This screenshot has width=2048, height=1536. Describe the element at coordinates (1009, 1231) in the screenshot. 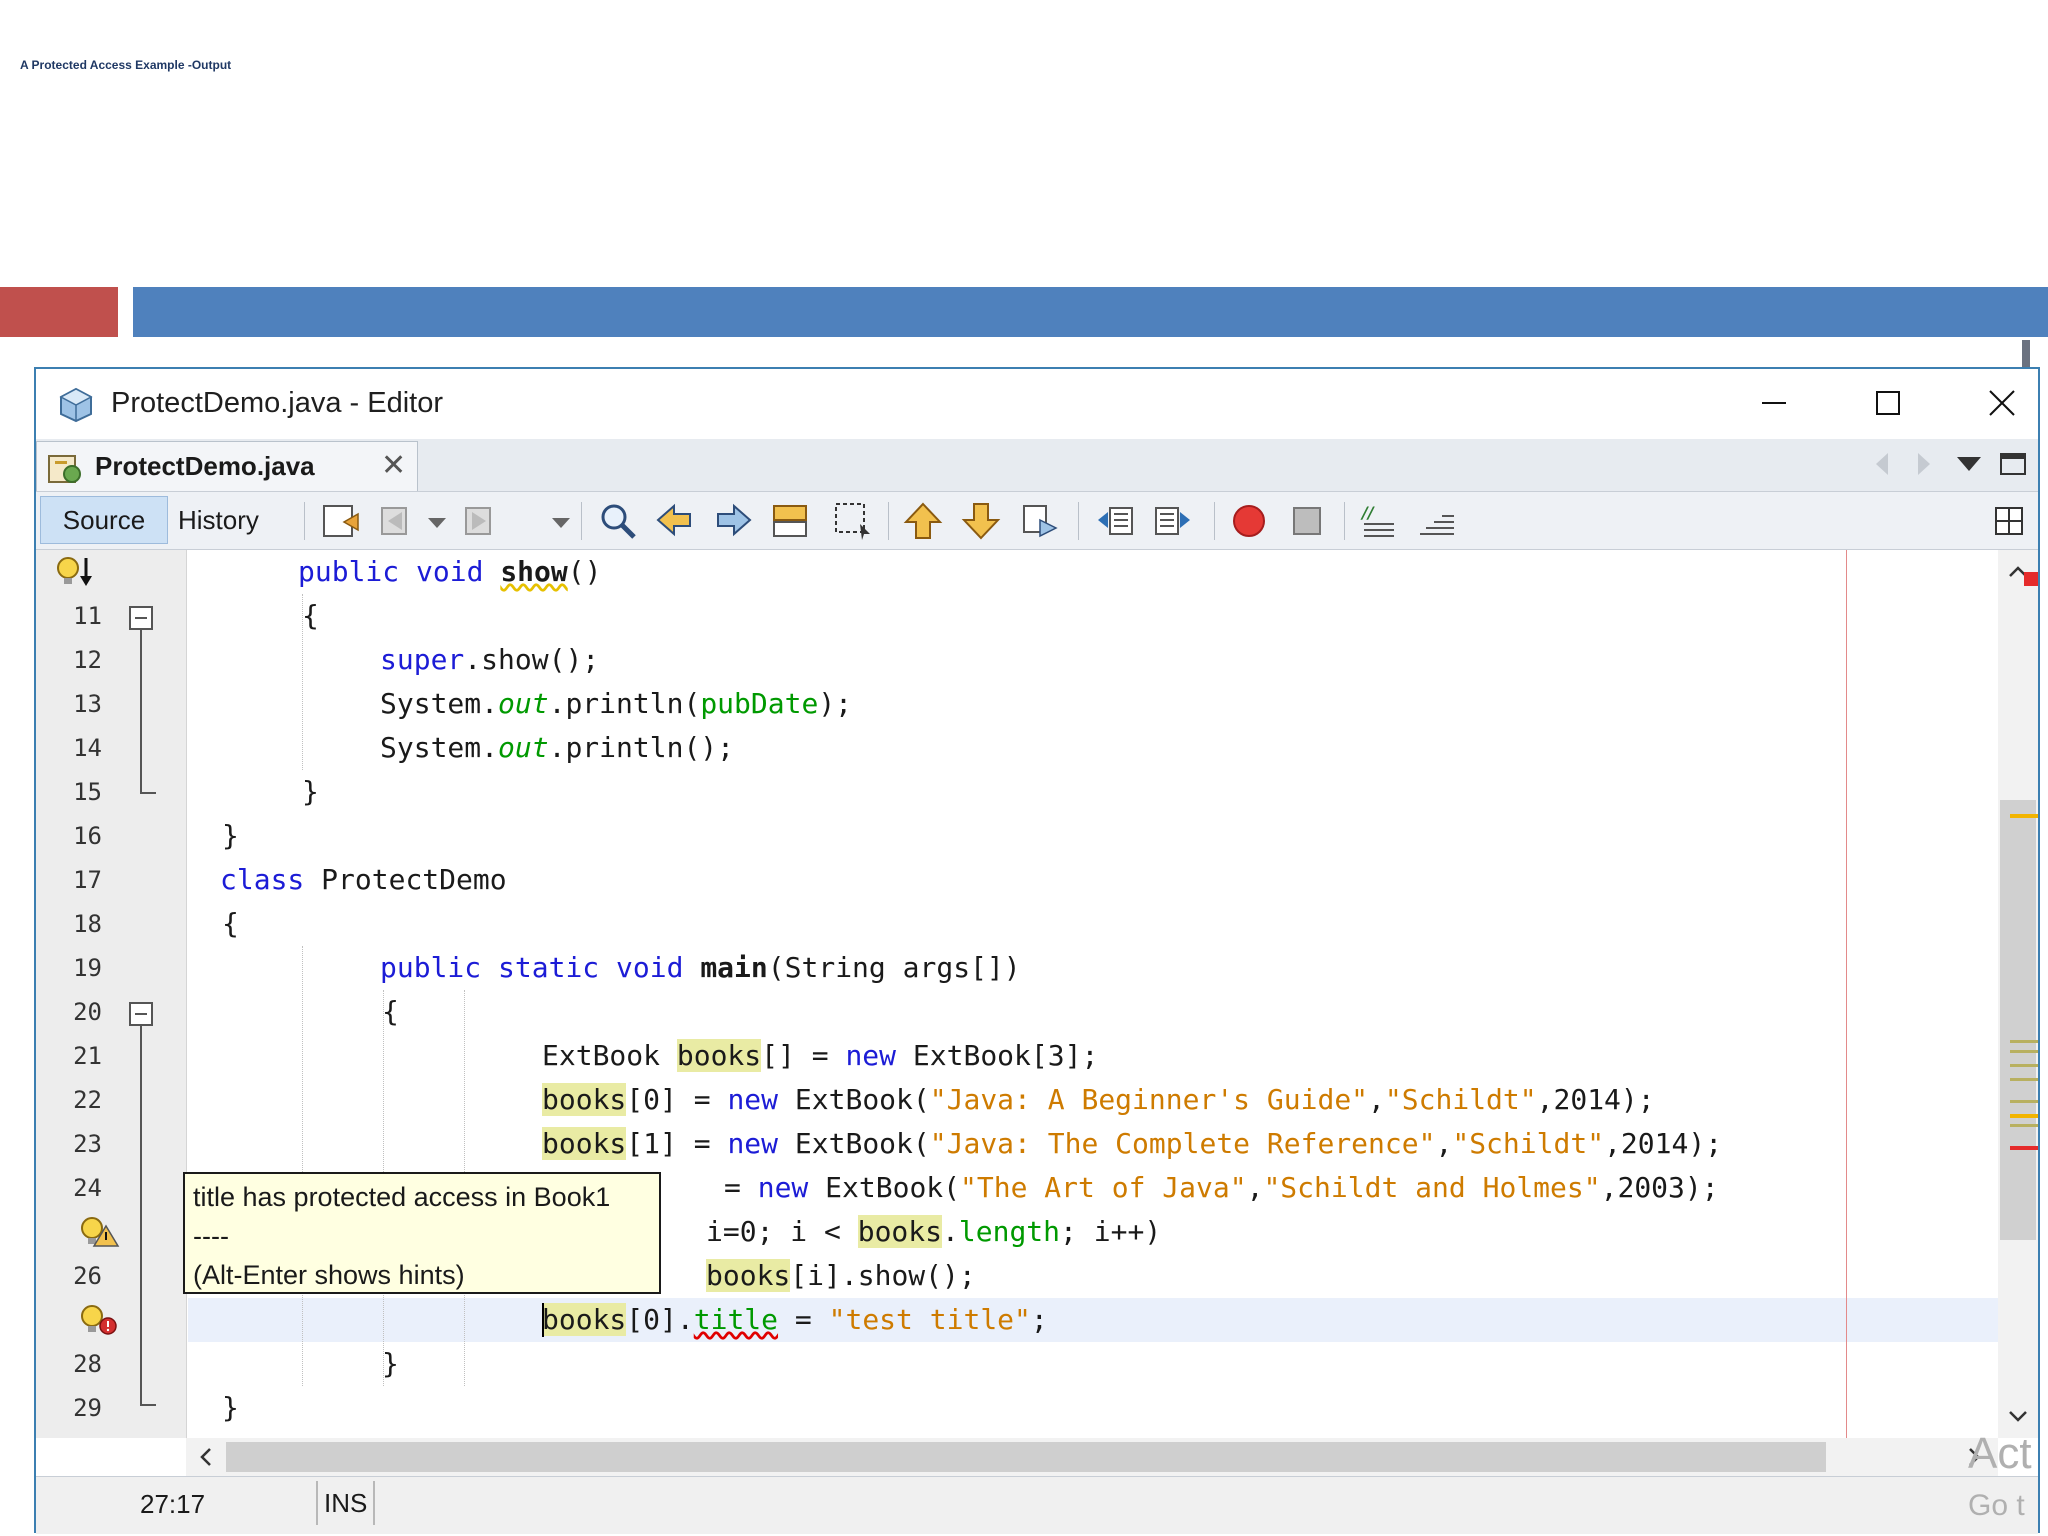

I see `field-ref: length` at that location.